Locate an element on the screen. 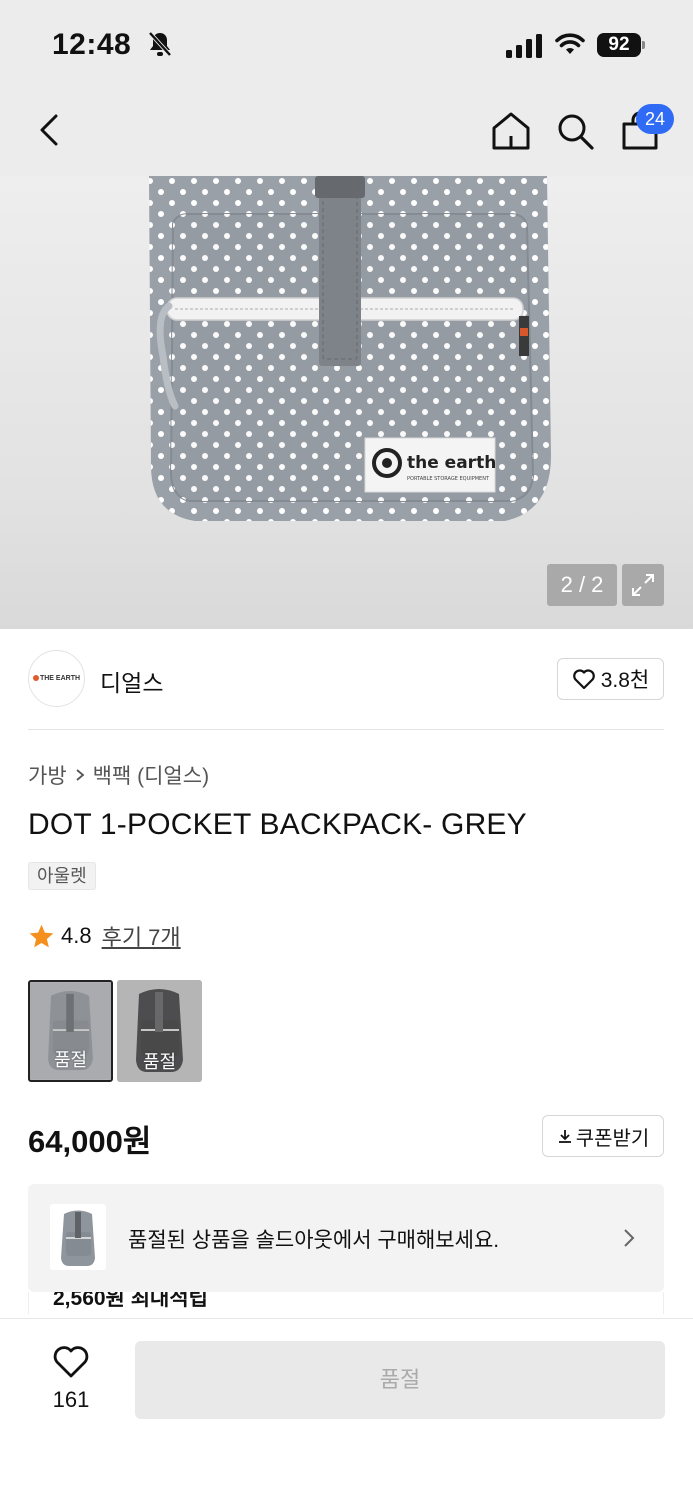 Image resolution: width=693 pixels, height=1500 pixels. battery-level: 92 is located at coordinates (619, 45).